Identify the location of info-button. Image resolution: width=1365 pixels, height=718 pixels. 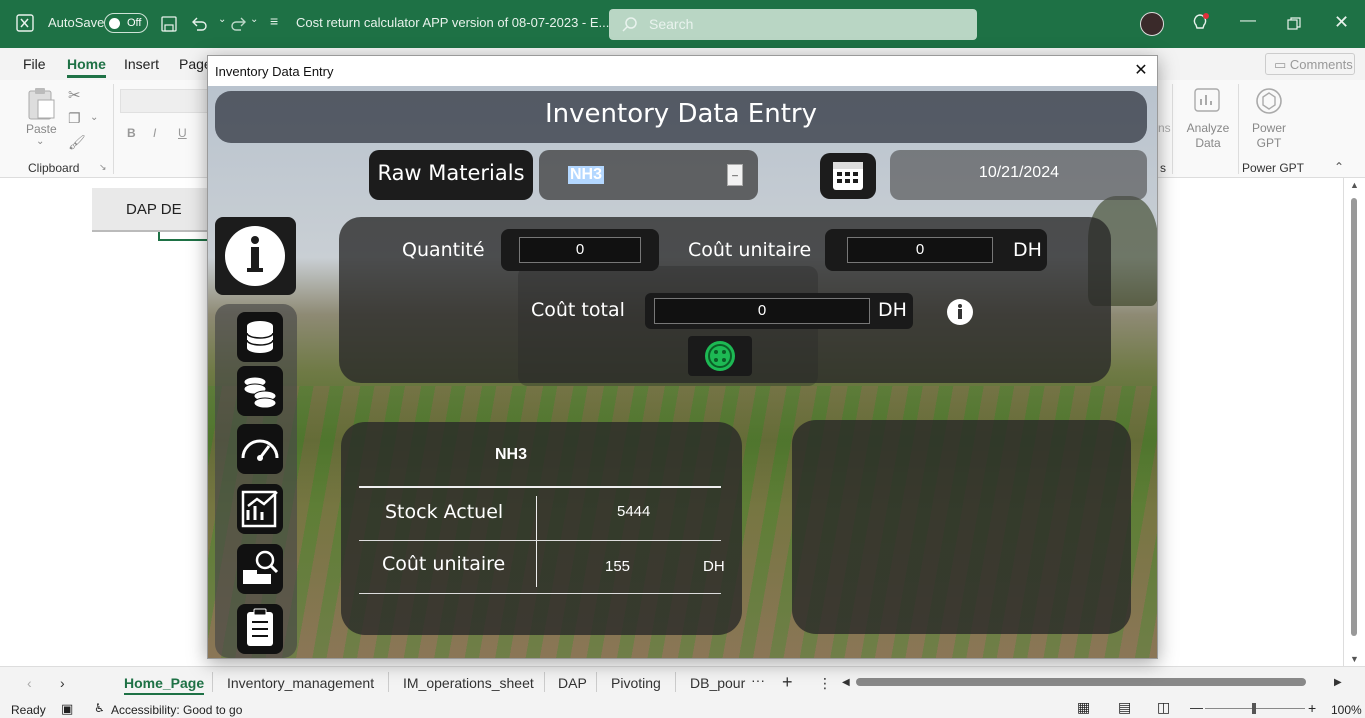
(255, 256).